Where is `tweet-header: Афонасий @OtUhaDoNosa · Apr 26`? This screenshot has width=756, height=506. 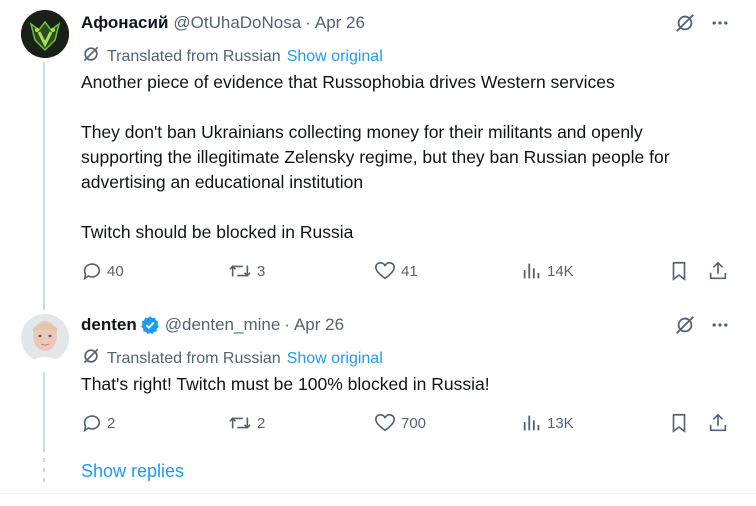 tweet-header: Афонасий @OtUhaDoNosa · Apr 26 is located at coordinates (223, 23).